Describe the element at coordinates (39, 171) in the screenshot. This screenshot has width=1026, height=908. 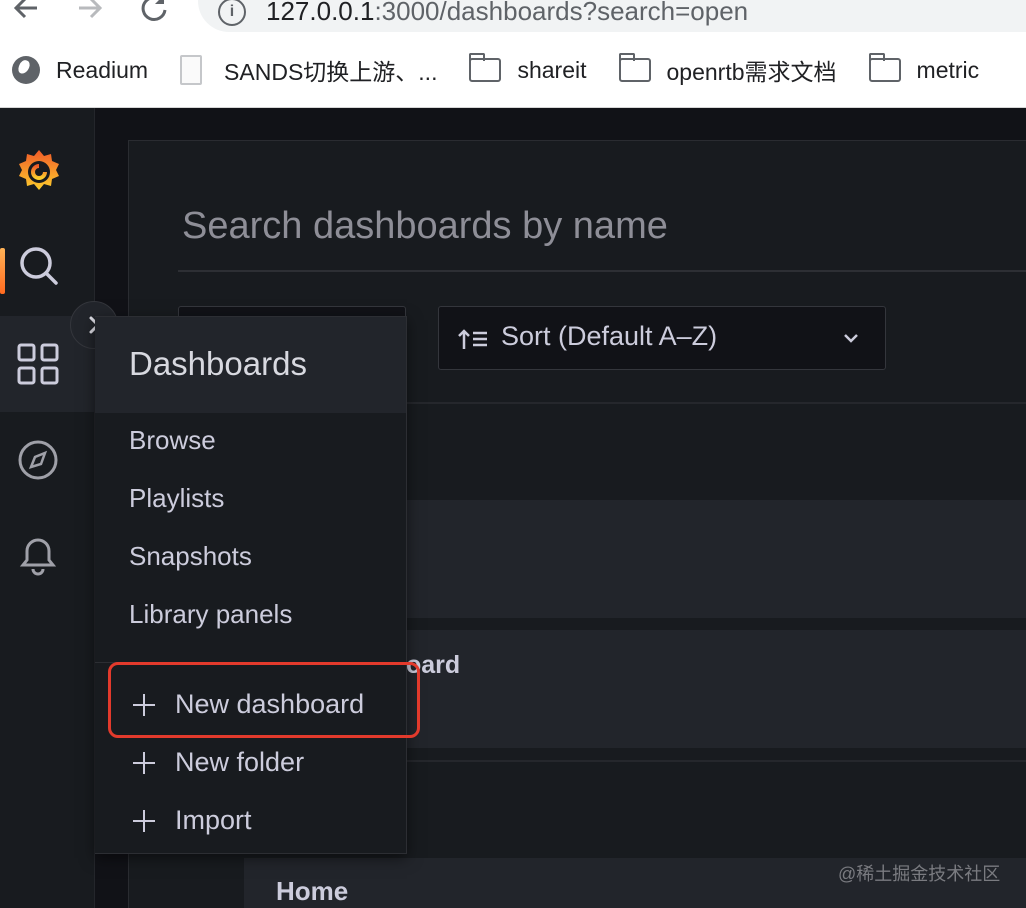
I see `grafana-logo-icon` at that location.